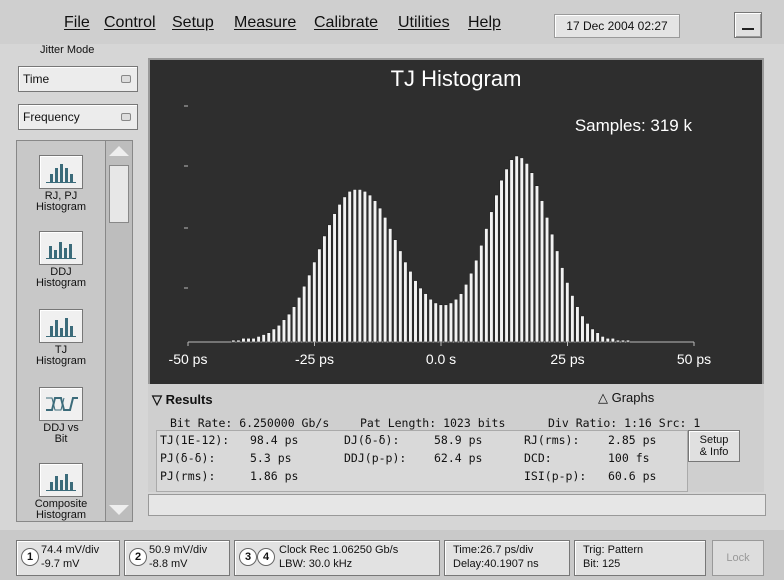 The width and height of the screenshot is (784, 580). I want to click on result-label: PJ(δ-δ):, so click(188, 458).